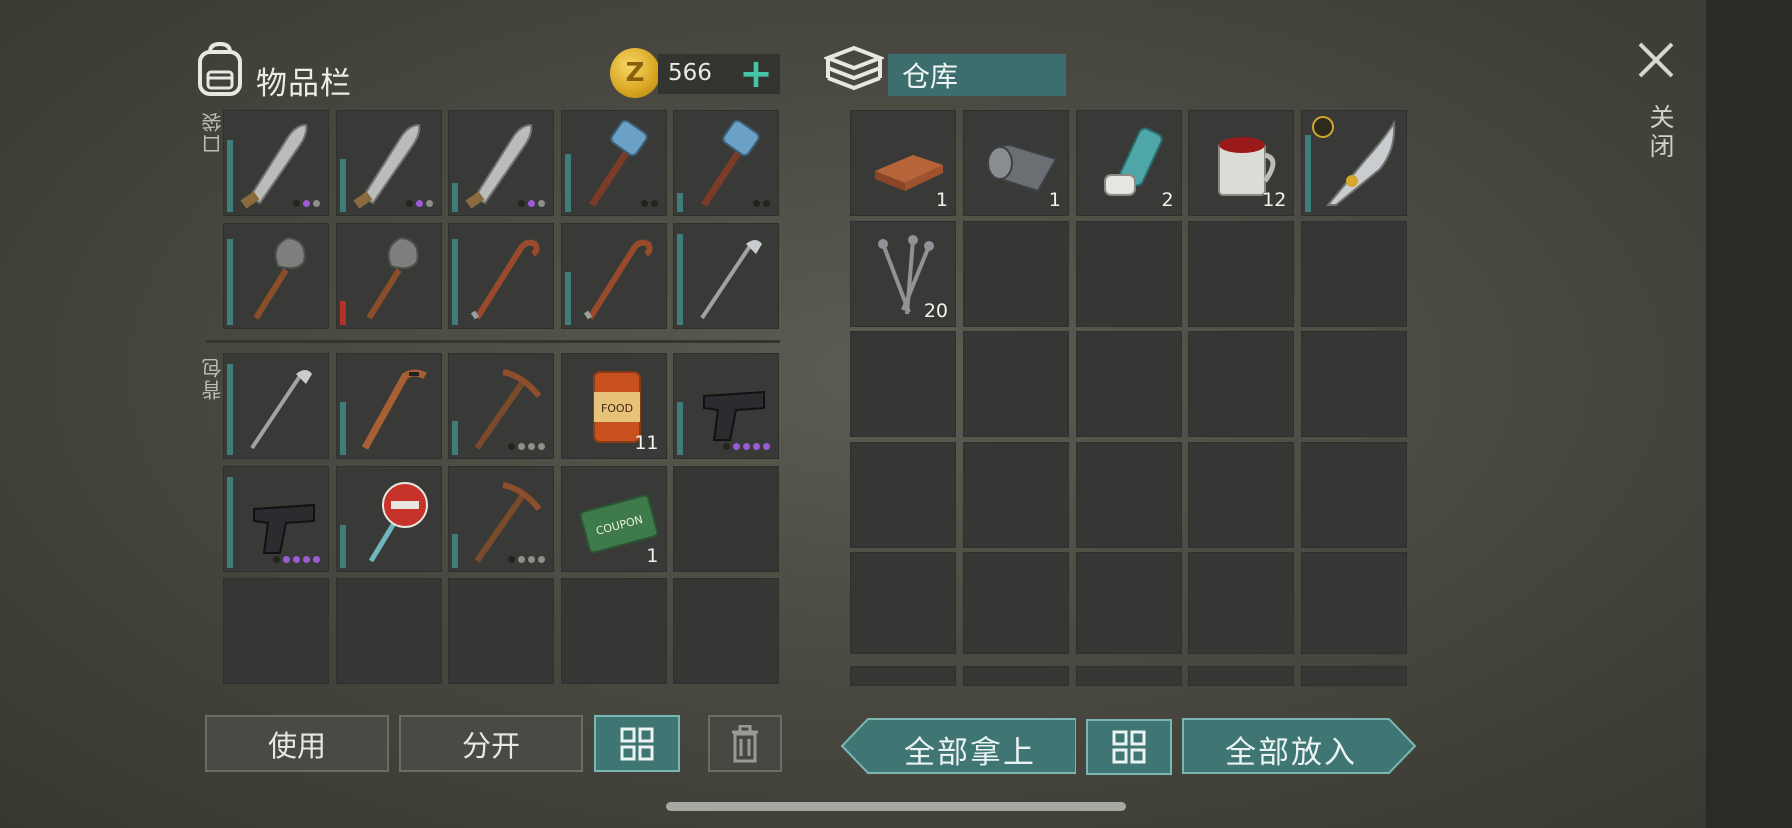  Describe the element at coordinates (1241, 163) in the screenshot. I see `item-slot-mug: 12` at that location.